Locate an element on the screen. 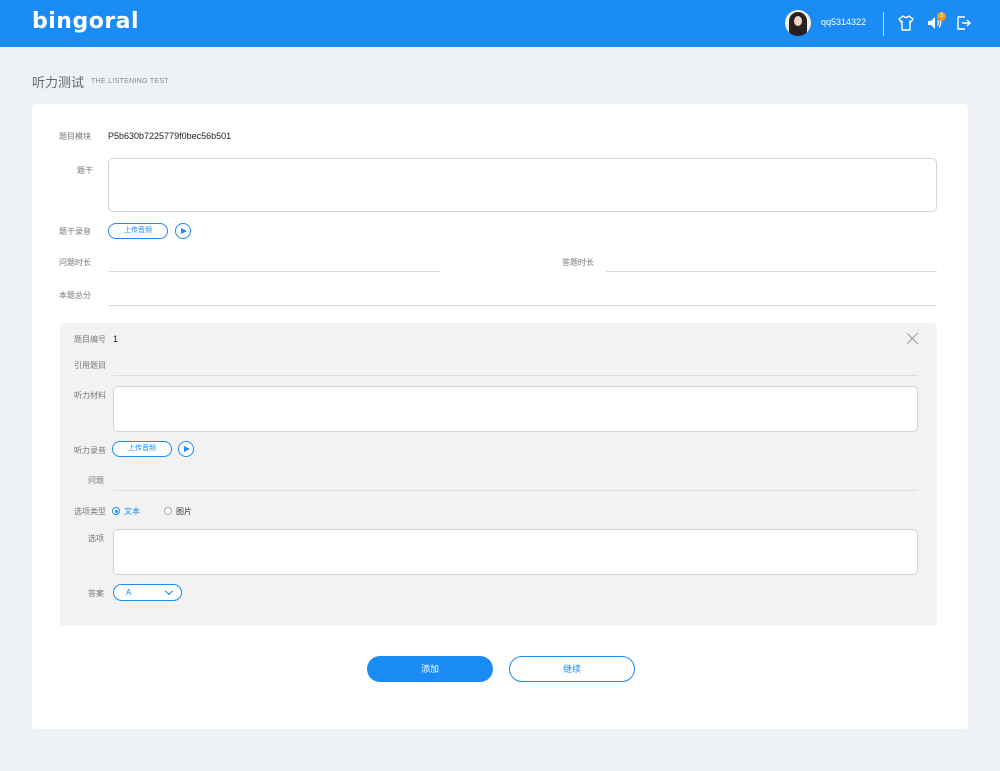 This screenshot has height=771, width=1000. top-bar: bingoral qq5314322 3 is located at coordinates (500, 23).